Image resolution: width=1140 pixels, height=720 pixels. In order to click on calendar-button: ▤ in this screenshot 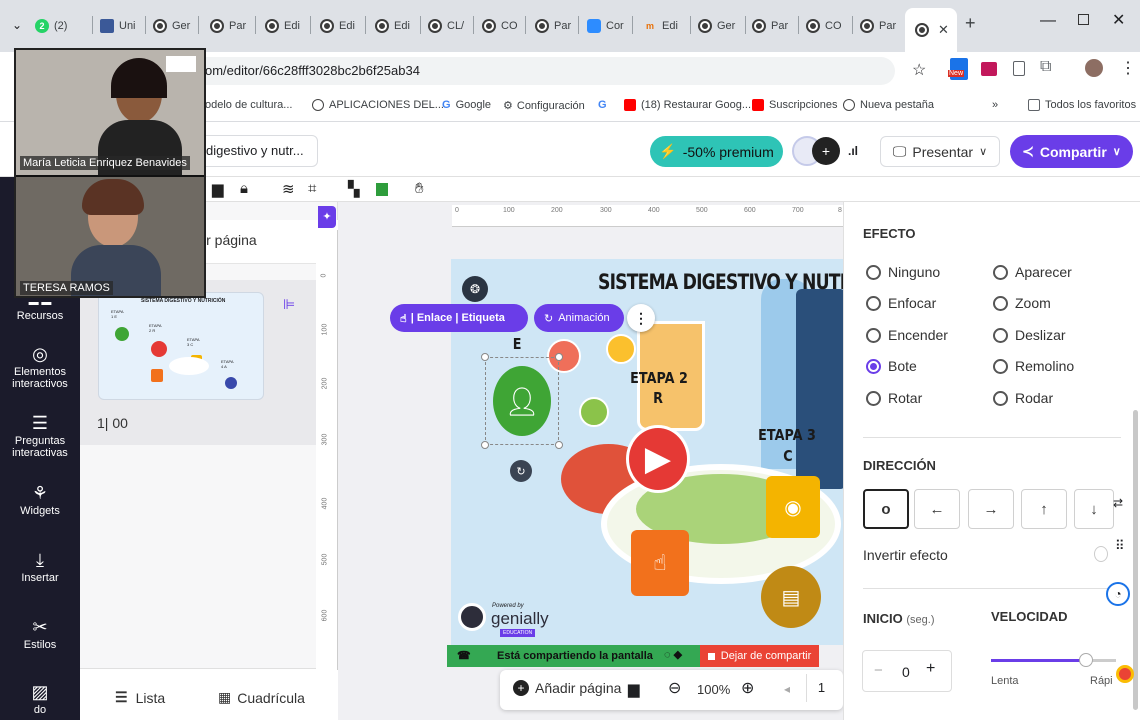, I will do `click(791, 597)`.